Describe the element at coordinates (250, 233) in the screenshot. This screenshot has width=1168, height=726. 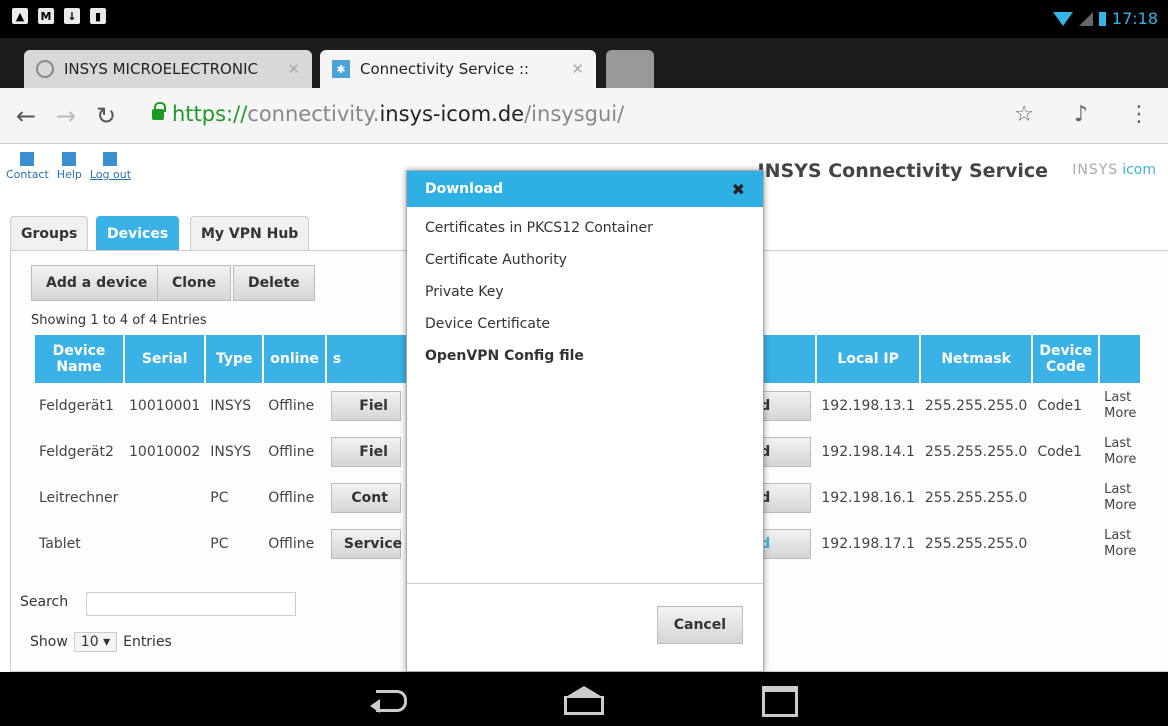
I see `tab-vpn-hub: My VPN Hub` at that location.